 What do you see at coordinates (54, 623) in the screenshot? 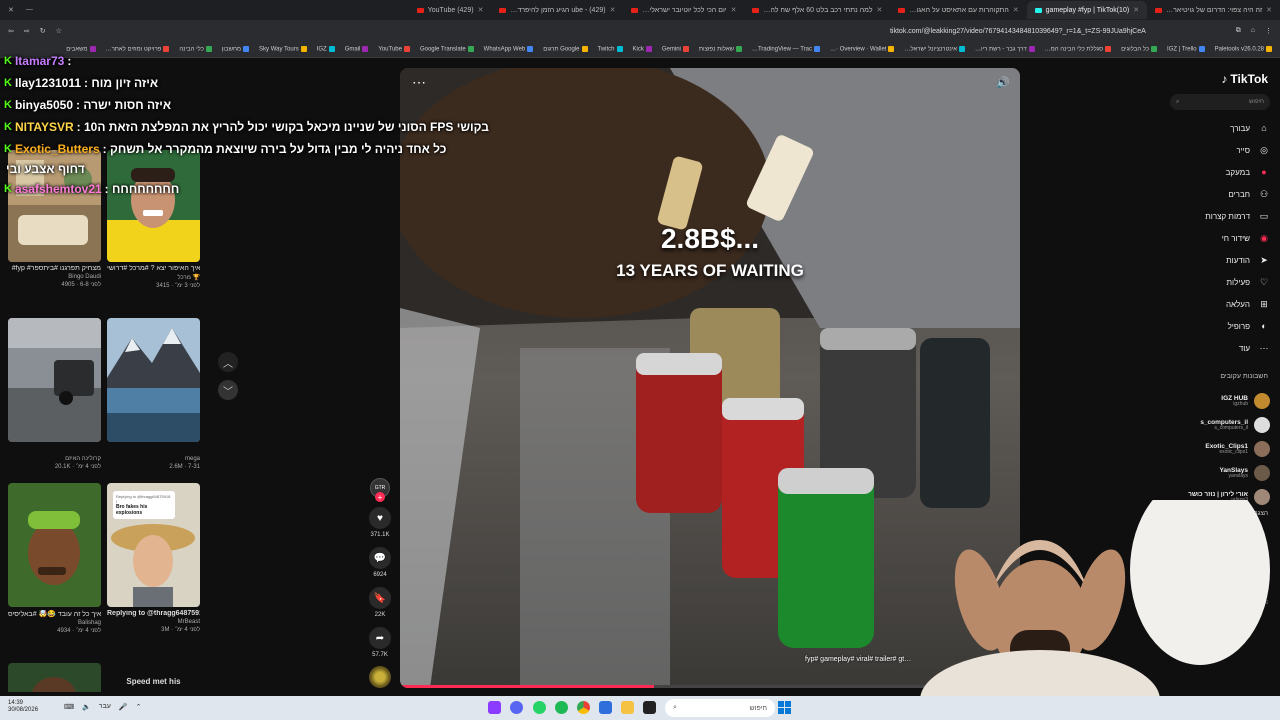
I see `feed-card-author: Balishag` at bounding box center [54, 623].